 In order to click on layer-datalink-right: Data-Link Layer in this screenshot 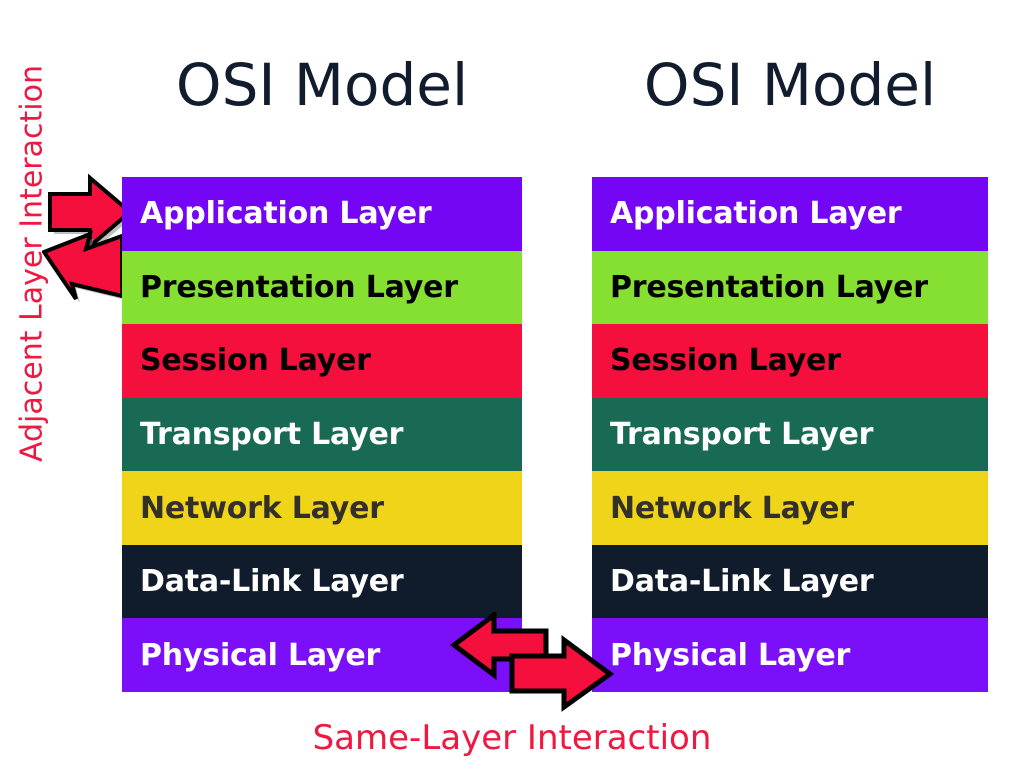, I will do `click(790, 581)`.